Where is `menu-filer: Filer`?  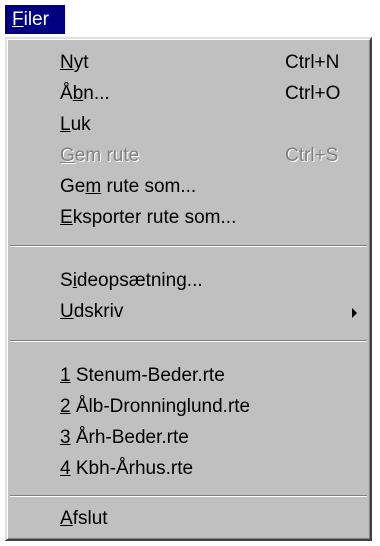 menu-filer: Filer is located at coordinates (35, 19).